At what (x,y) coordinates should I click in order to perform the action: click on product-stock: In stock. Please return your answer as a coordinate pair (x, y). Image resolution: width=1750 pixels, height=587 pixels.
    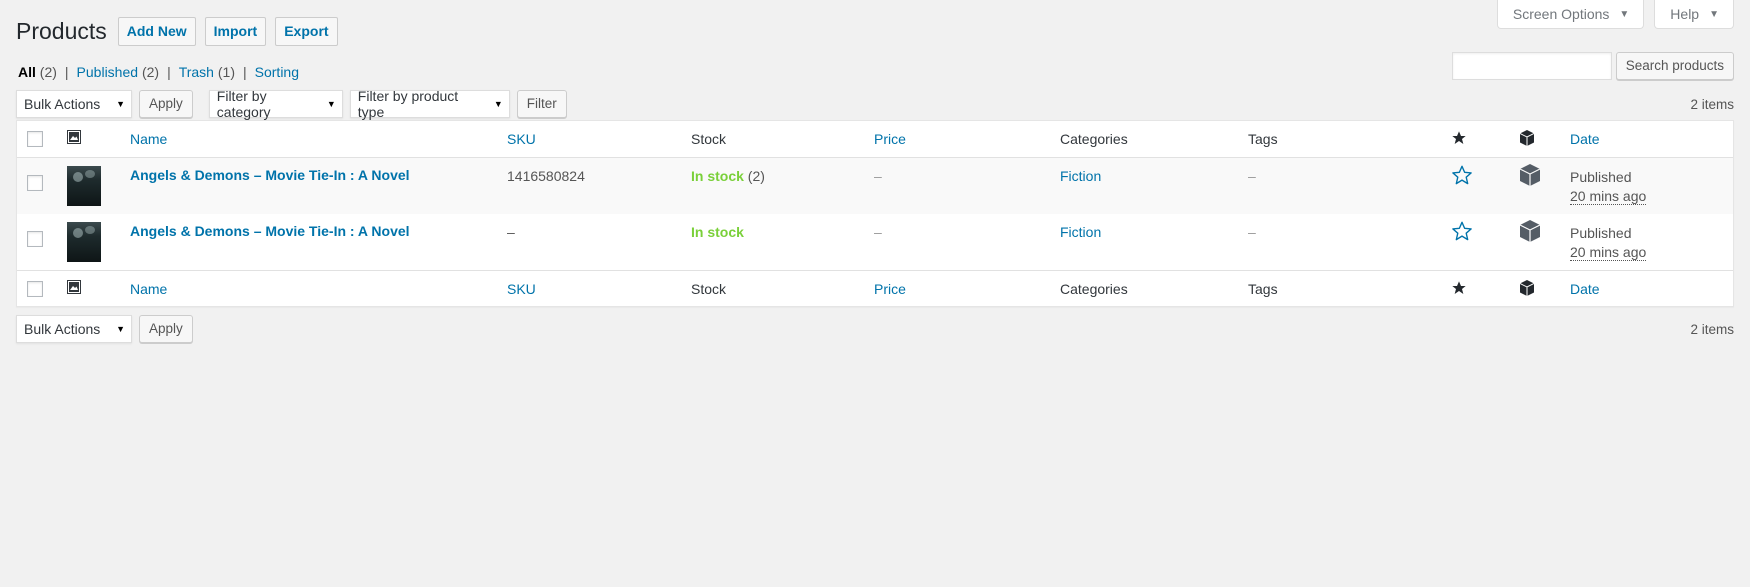
    Looking at the image, I should click on (717, 232).